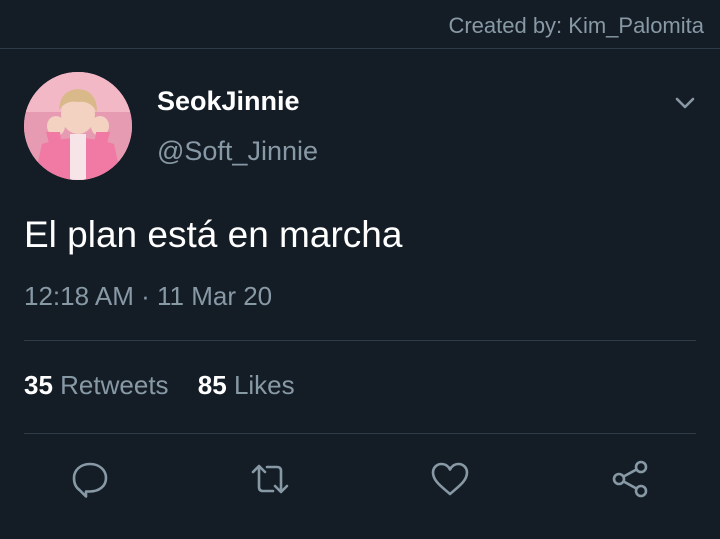 The image size is (720, 539). What do you see at coordinates (90, 479) in the screenshot?
I see `reply-icon` at bounding box center [90, 479].